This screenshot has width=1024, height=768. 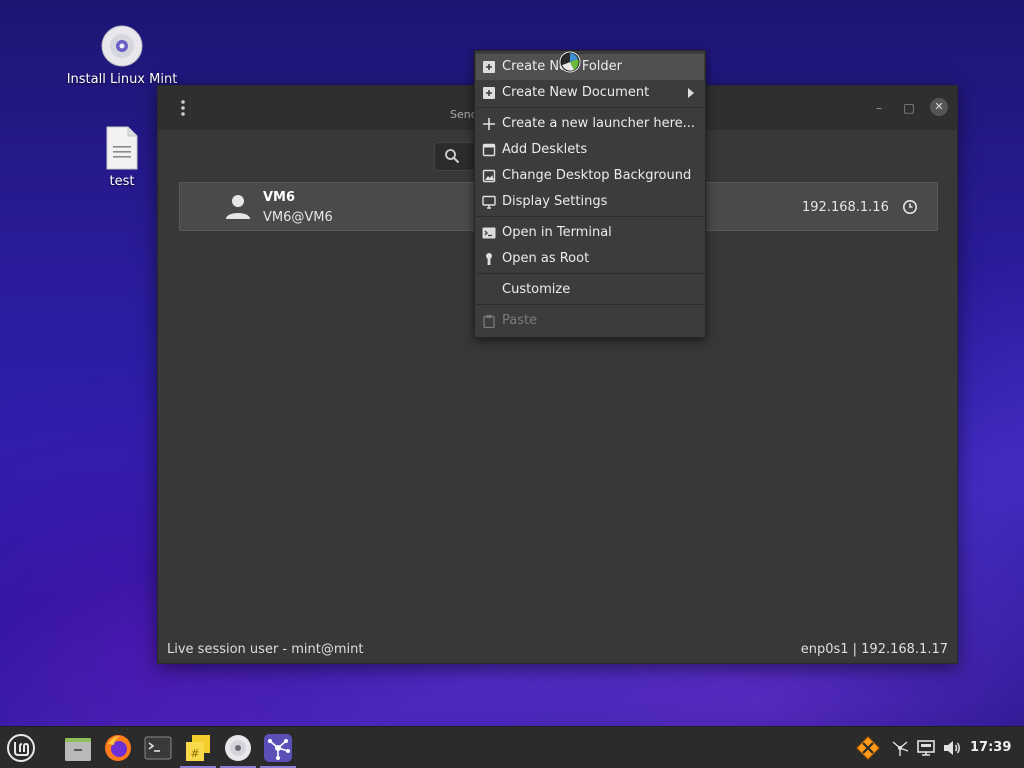 I want to click on menu-item-label: Open in Terminal, so click(x=557, y=232).